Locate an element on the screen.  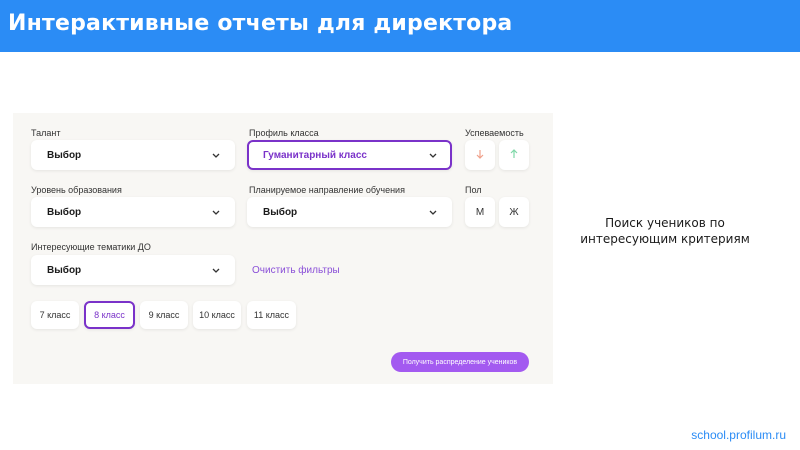
grade-8-button: 8 класс is located at coordinates (109, 315).